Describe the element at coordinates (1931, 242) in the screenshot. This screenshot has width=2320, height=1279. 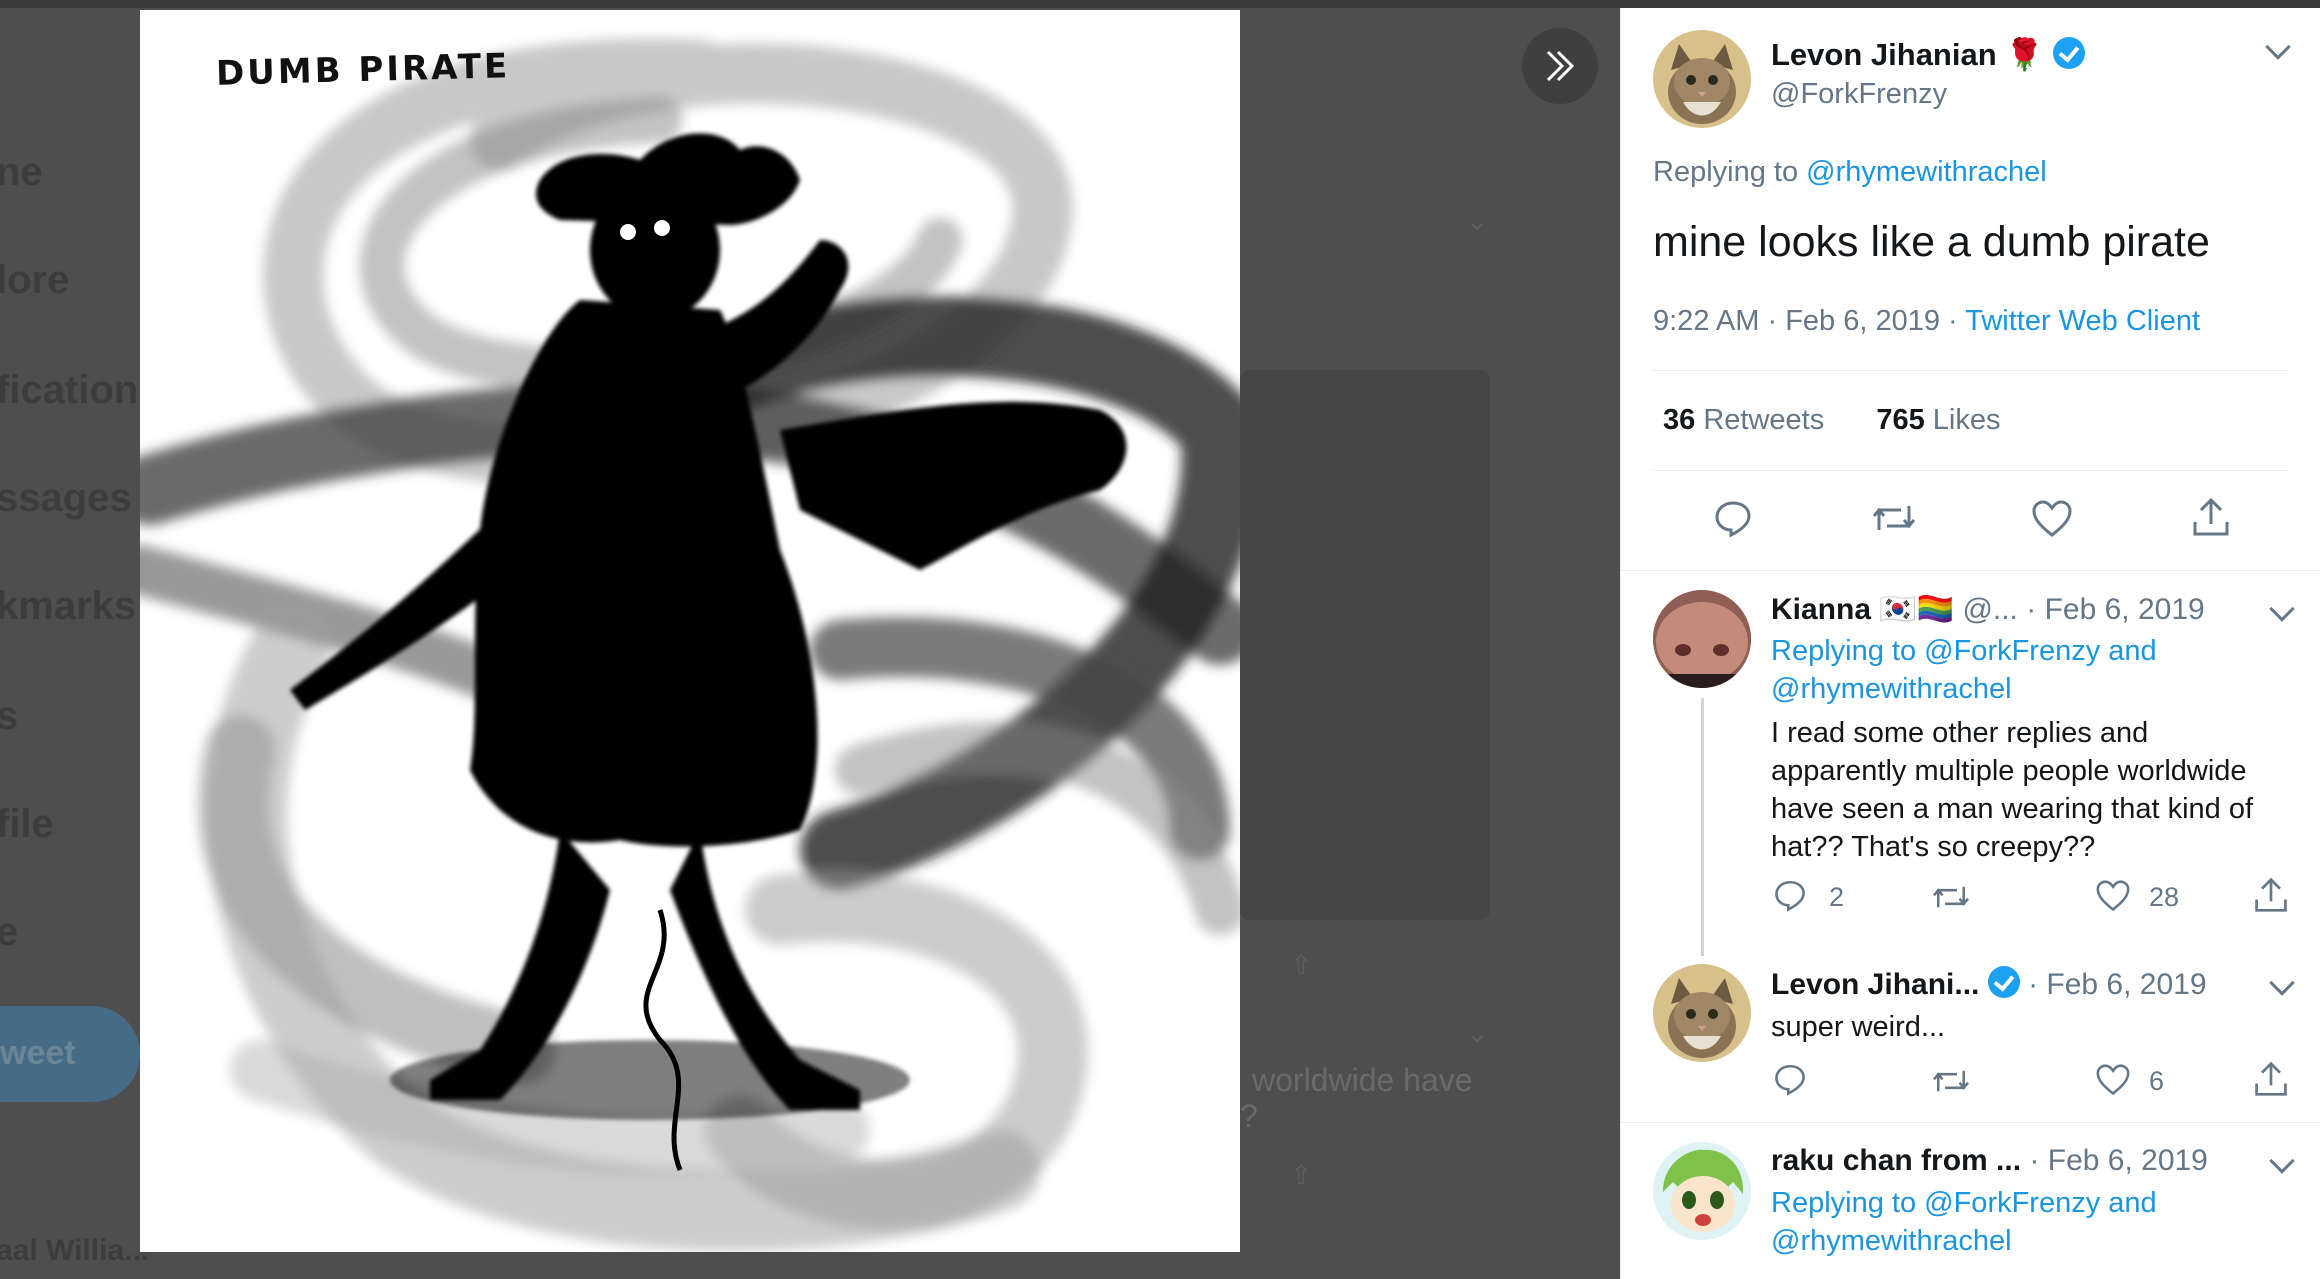
I see `tweet-text: mine looks like a dumb pirate` at that location.